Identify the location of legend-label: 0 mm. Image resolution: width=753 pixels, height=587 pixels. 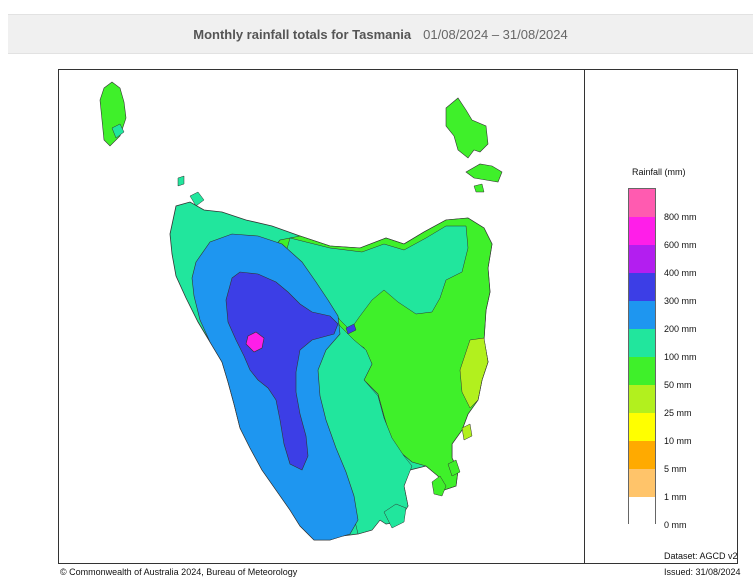
(675, 525).